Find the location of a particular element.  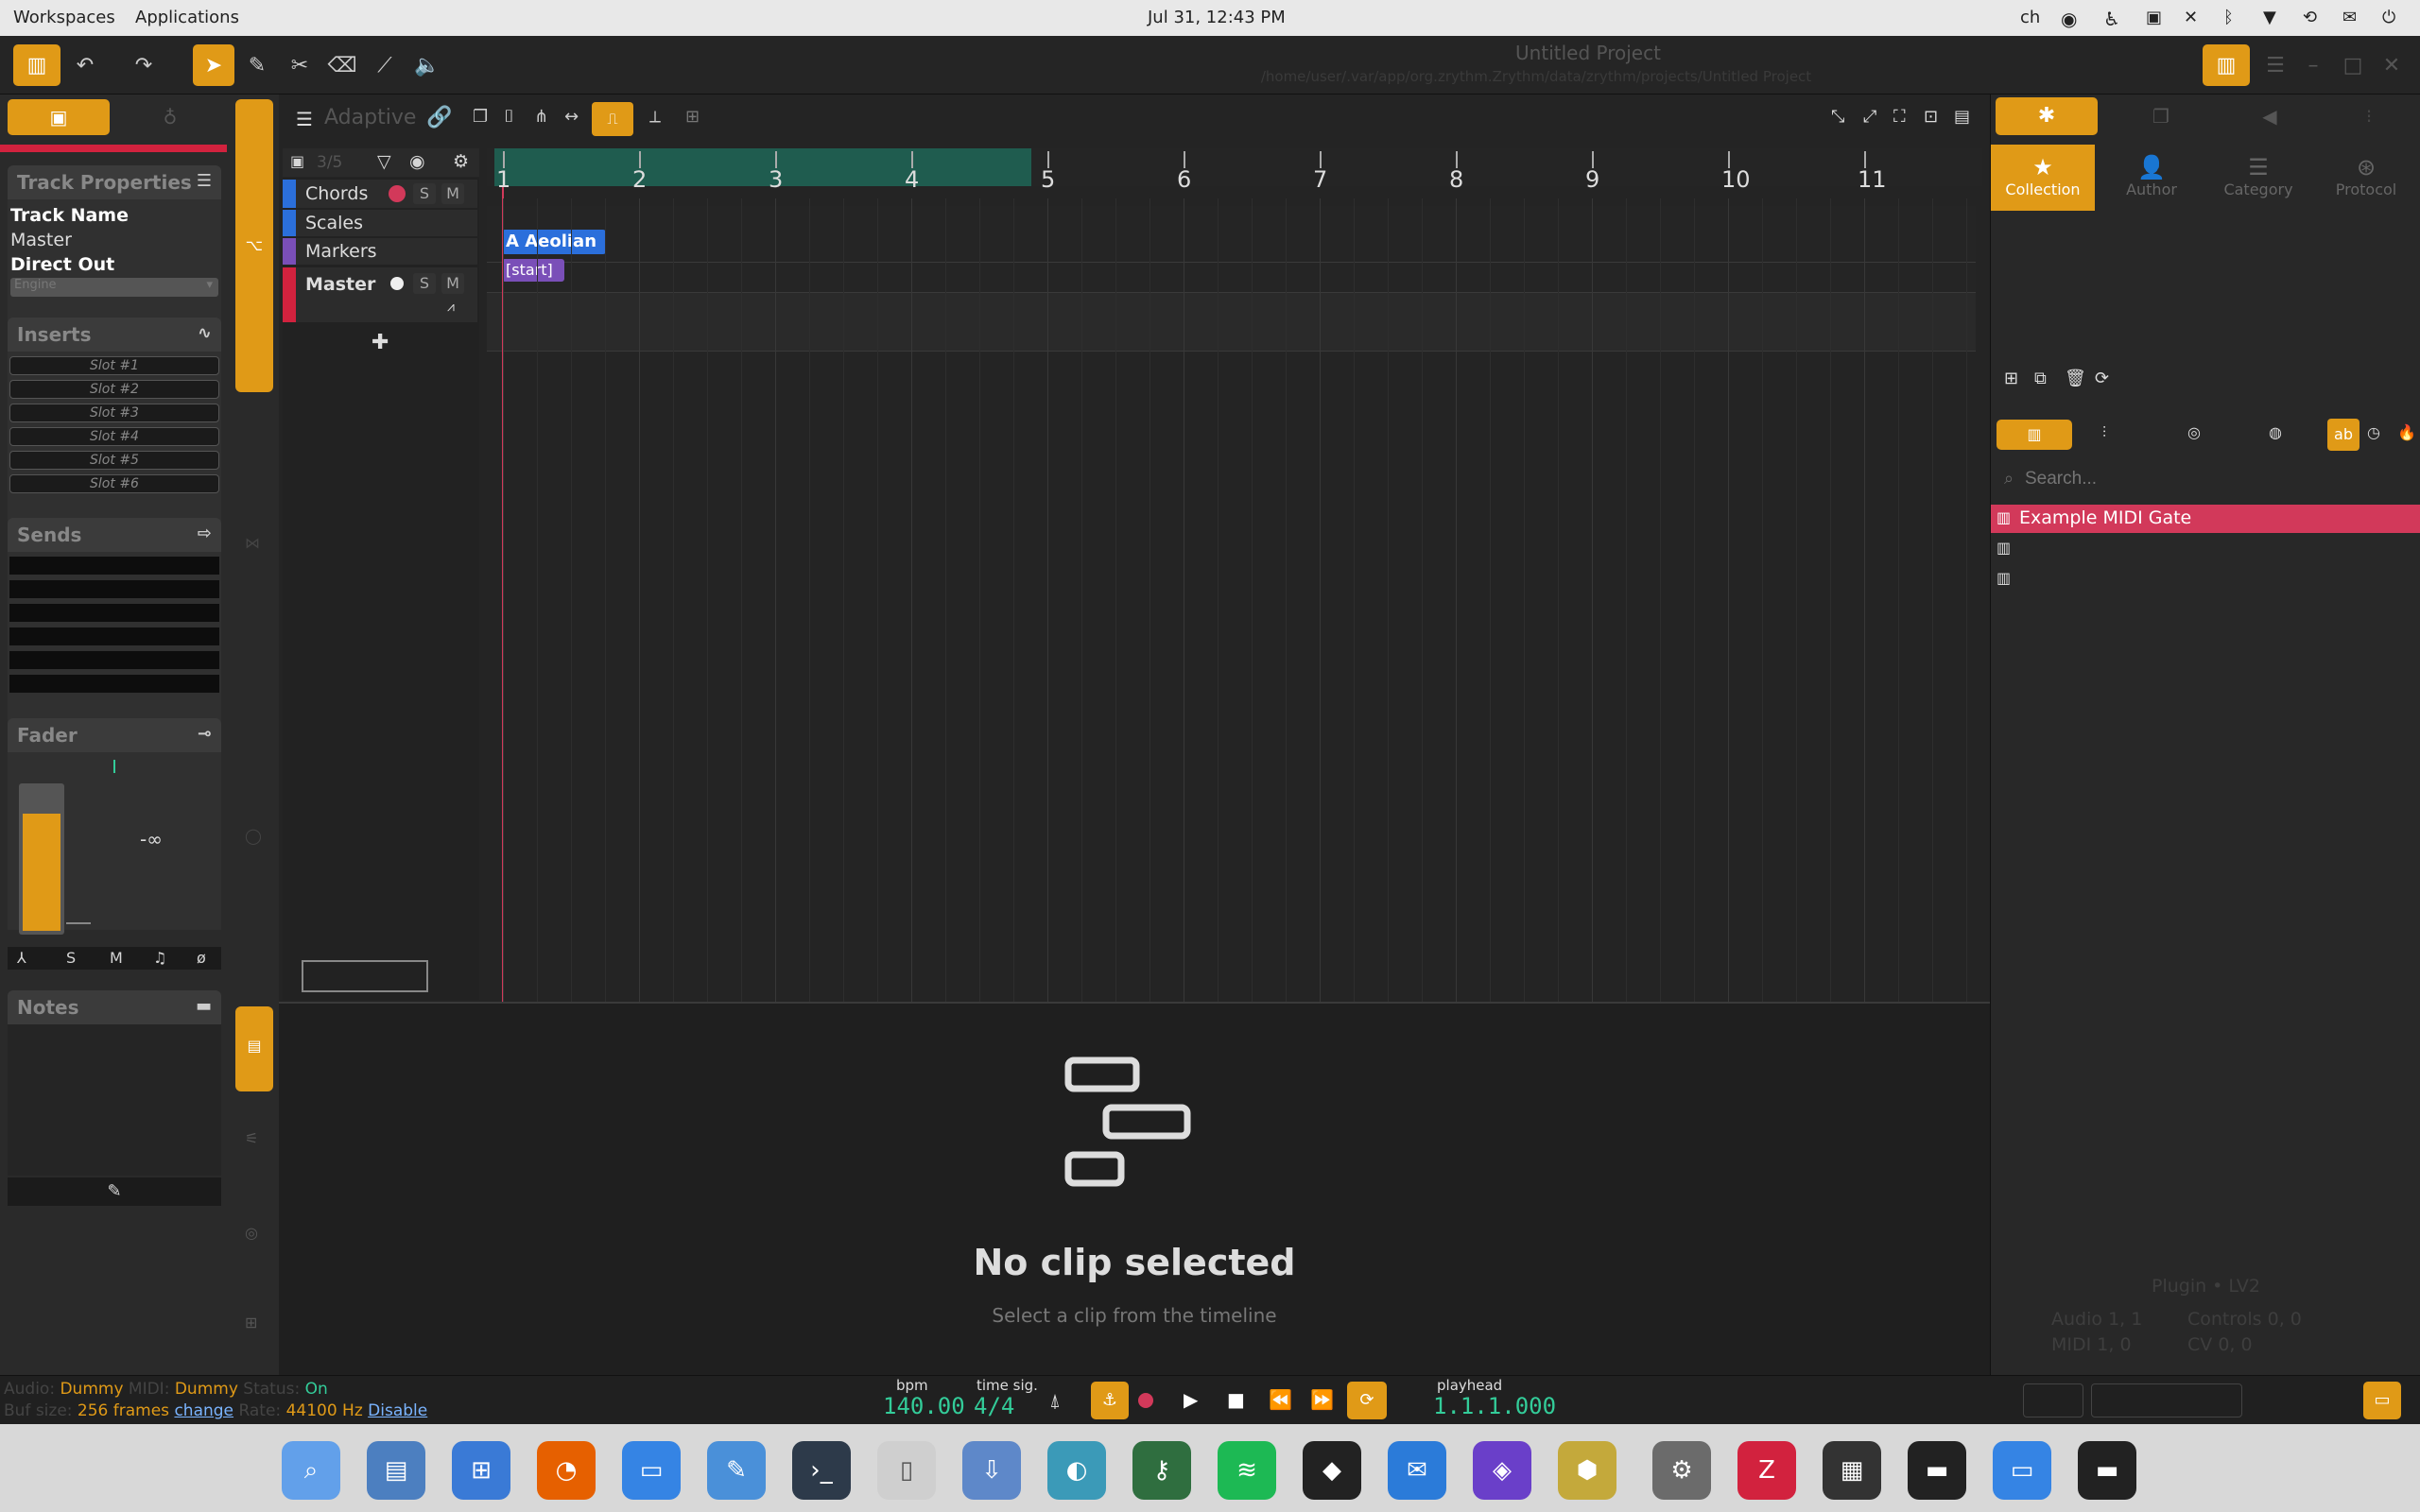

filter-icon: ▽ is located at coordinates (384, 161).